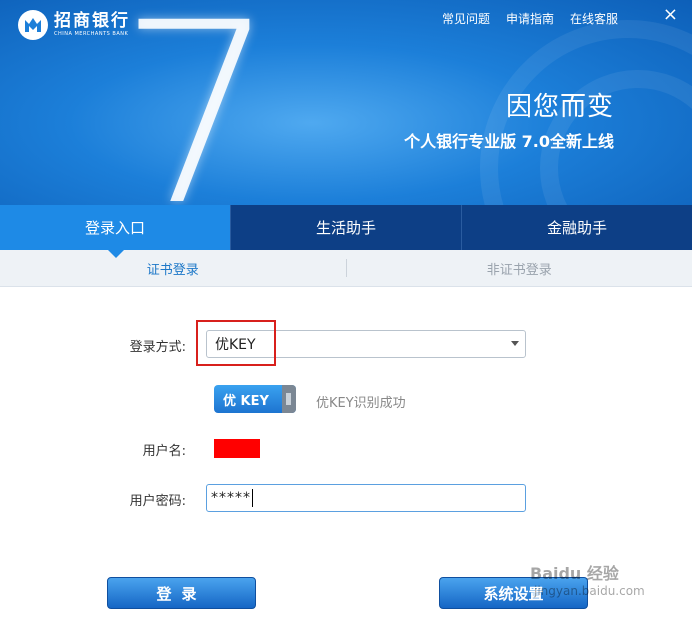 The width and height of the screenshot is (692, 628). What do you see at coordinates (173, 268) in the screenshot?
I see `subtab-certificate-login: 证书登录` at bounding box center [173, 268].